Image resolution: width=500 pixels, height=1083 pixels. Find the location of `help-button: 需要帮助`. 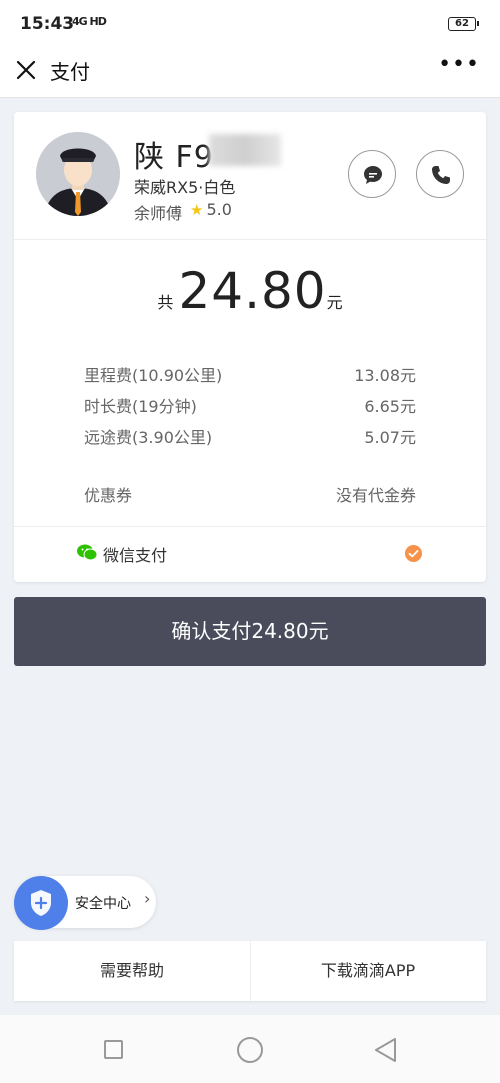

help-button: 需要帮助 is located at coordinates (132, 971).